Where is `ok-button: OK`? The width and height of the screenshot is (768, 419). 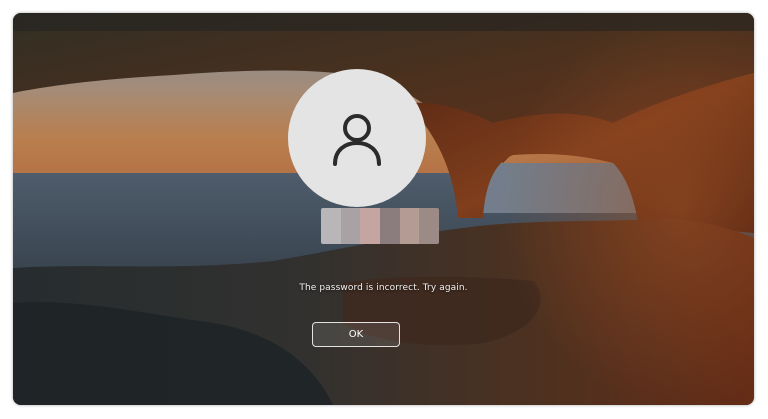 ok-button: OK is located at coordinates (356, 334).